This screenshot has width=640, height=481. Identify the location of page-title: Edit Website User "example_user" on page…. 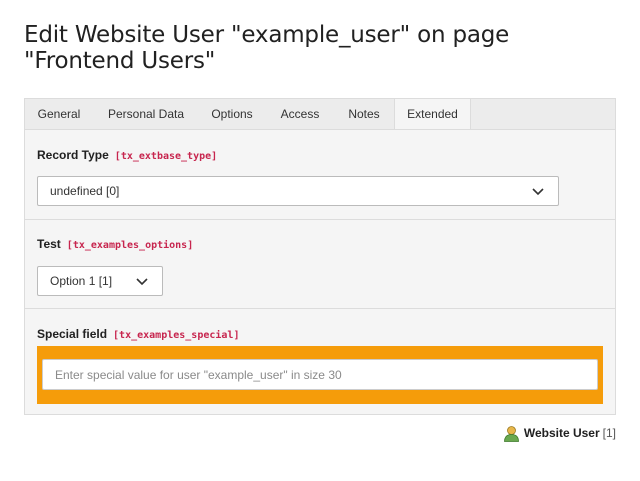
(267, 48).